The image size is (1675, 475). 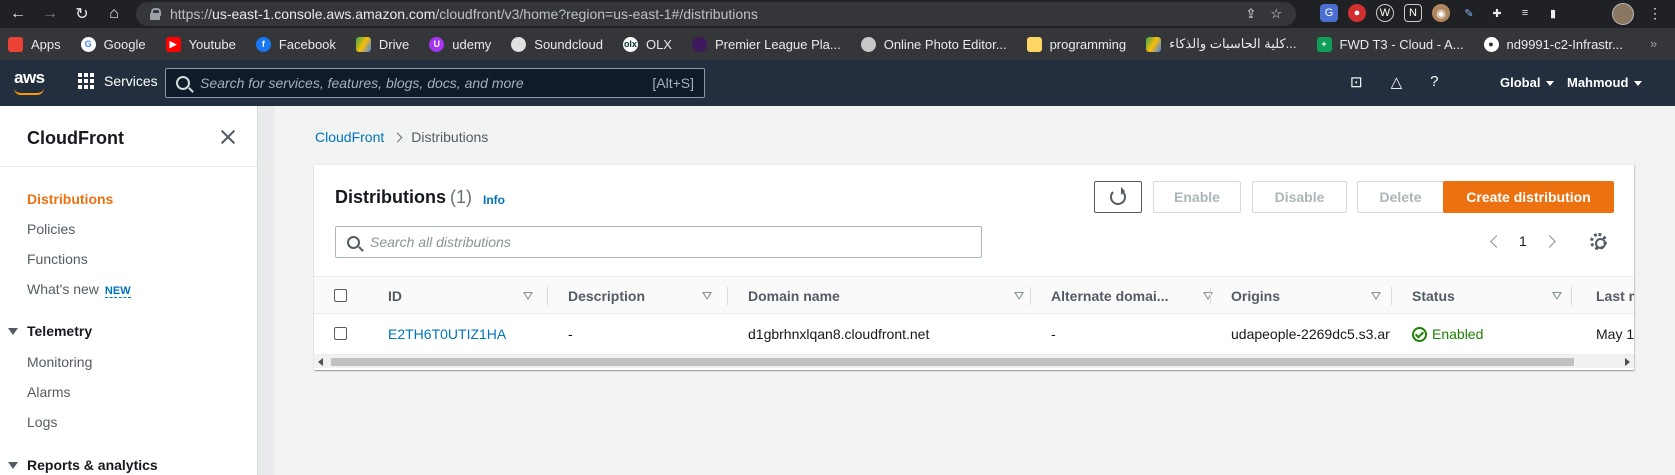 I want to click on help-icon: ?, so click(x=1434, y=82).